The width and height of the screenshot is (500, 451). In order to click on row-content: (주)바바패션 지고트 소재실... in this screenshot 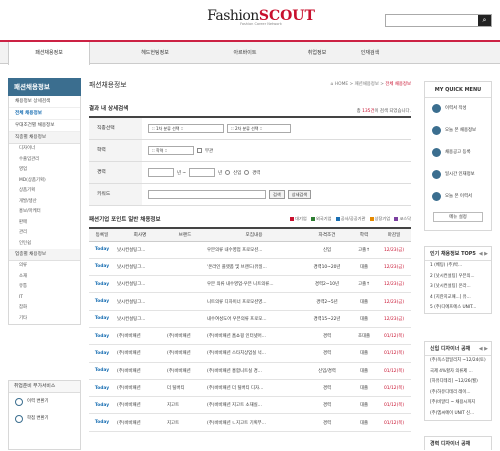, I will do `click(254, 405)`.